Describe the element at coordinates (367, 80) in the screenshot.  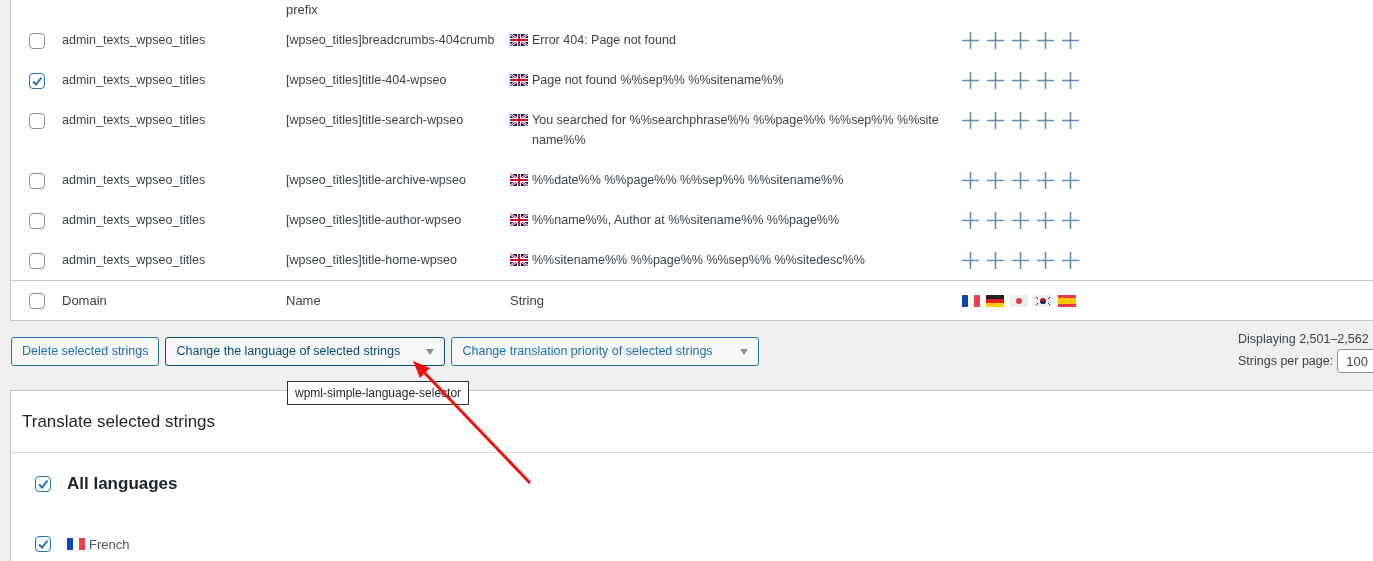
I see `table-cell-text: [wpseo_titles]title-404-wpseo` at that location.